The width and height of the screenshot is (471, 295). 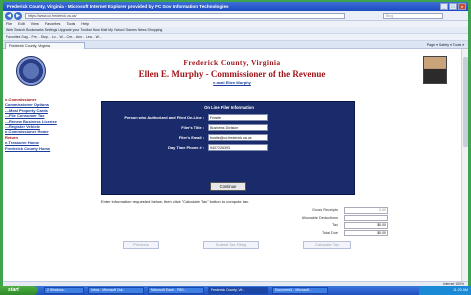 I want to click on deductions-input, so click(x=366, y=217).